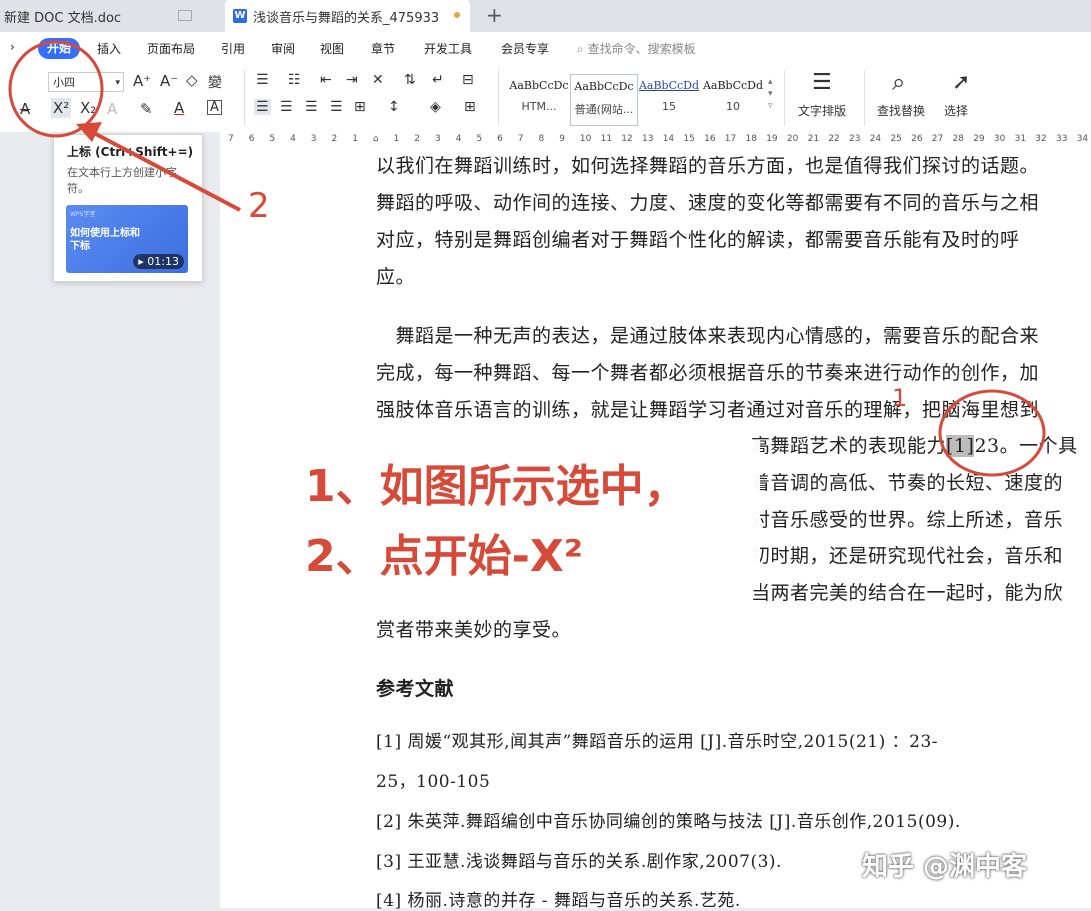 This screenshot has width=1091, height=911. I want to click on circle-mark-selection, so click(992, 433).